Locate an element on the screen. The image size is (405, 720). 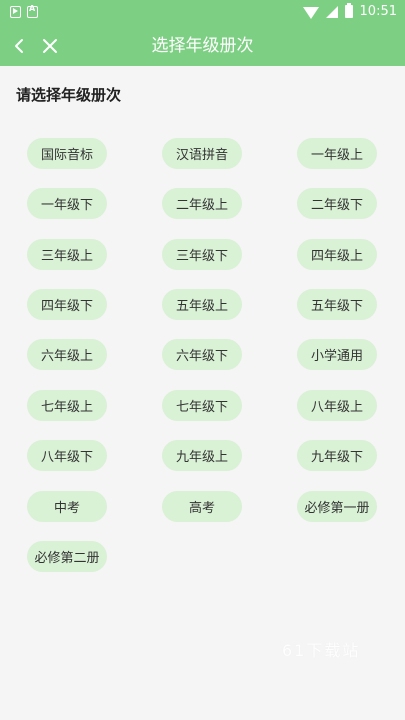
grade-chip: 汉语拼音 is located at coordinates (202, 153).